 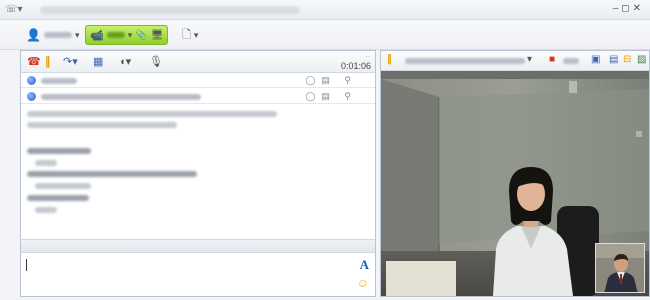 What do you see at coordinates (14, 9) in the screenshot?
I see `app-icon: ☏▾` at bounding box center [14, 9].